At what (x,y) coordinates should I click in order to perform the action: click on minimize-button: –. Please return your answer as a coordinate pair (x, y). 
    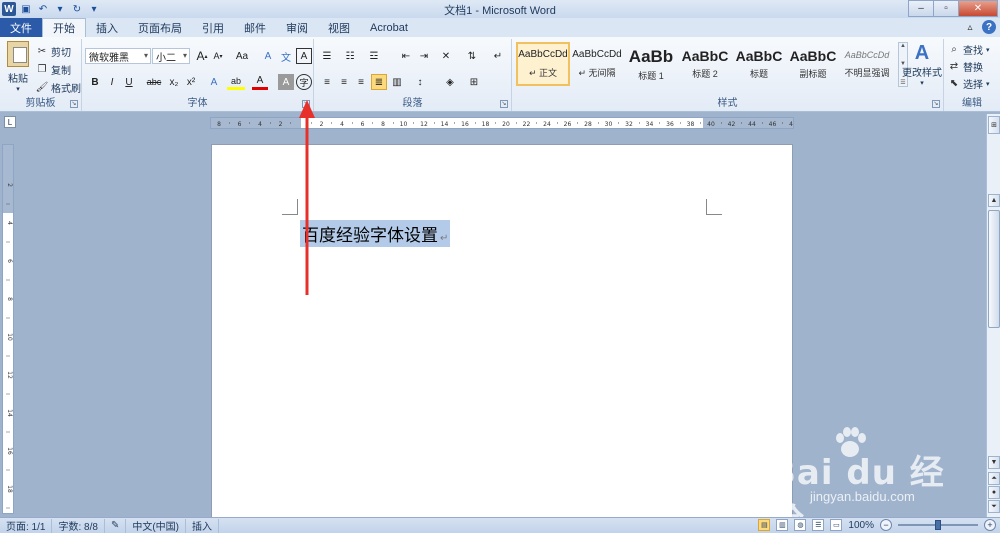
    Looking at the image, I should click on (921, 8).